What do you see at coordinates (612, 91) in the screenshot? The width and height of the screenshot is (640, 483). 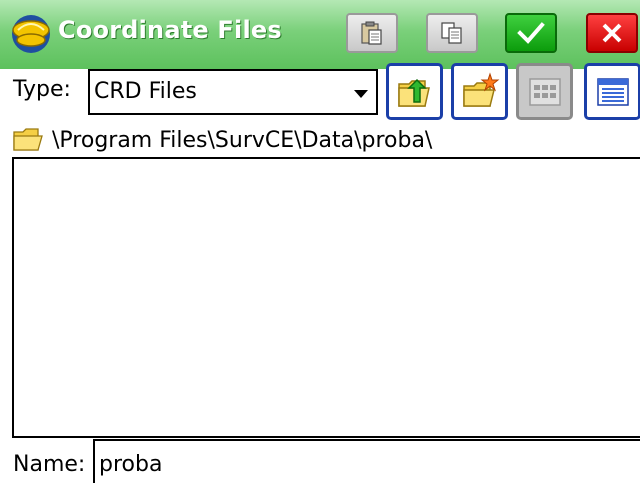 I see `detail-view-button` at bounding box center [612, 91].